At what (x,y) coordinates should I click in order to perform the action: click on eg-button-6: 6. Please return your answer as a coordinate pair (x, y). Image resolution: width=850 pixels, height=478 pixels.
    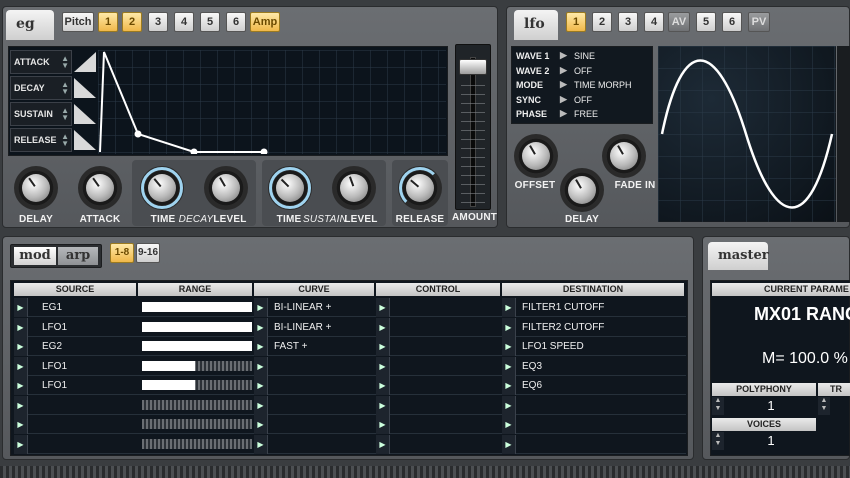
    Looking at the image, I should click on (236, 22).